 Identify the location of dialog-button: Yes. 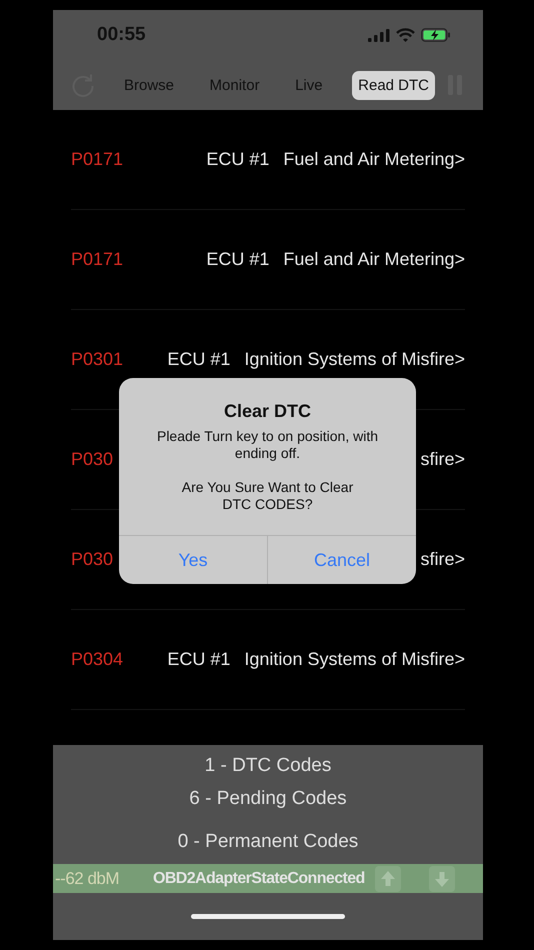
(193, 560).